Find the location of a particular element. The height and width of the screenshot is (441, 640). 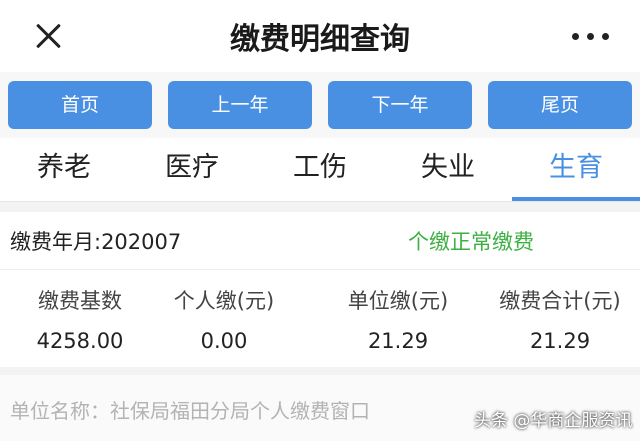

tab-medical: 医疗 is located at coordinates (192, 170).